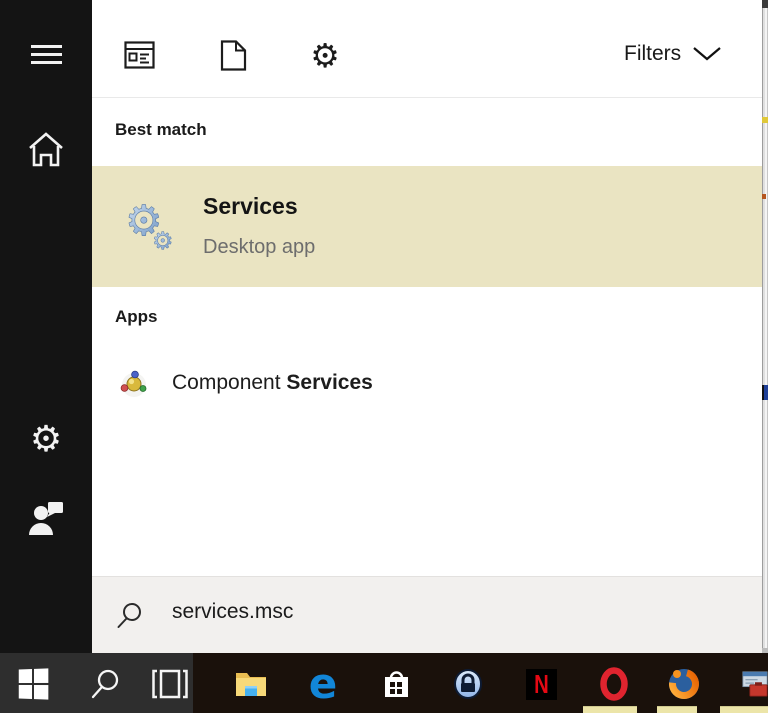 This screenshot has height=713, width=768. I want to click on desktop-edge-strip, so click(765, 326).